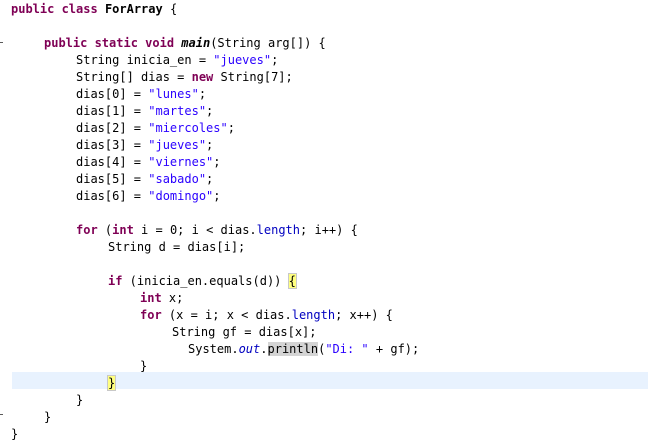 The height and width of the screenshot is (444, 648). Describe the element at coordinates (329, 230) in the screenshot. I see `code-text: ; i++) {` at that location.